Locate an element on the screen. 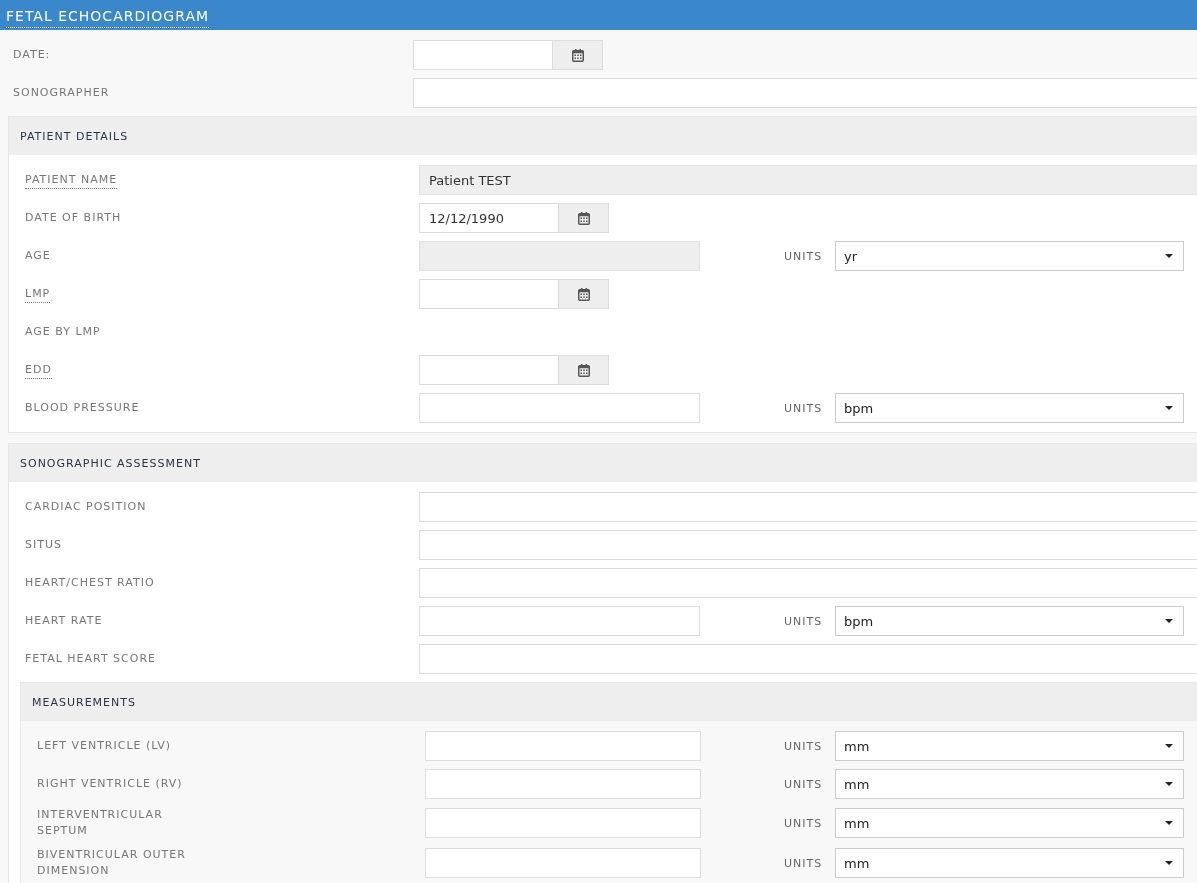 Image resolution: width=1197 pixels, height=883 pixels. field-label: SONOGRAPHER is located at coordinates (61, 93).